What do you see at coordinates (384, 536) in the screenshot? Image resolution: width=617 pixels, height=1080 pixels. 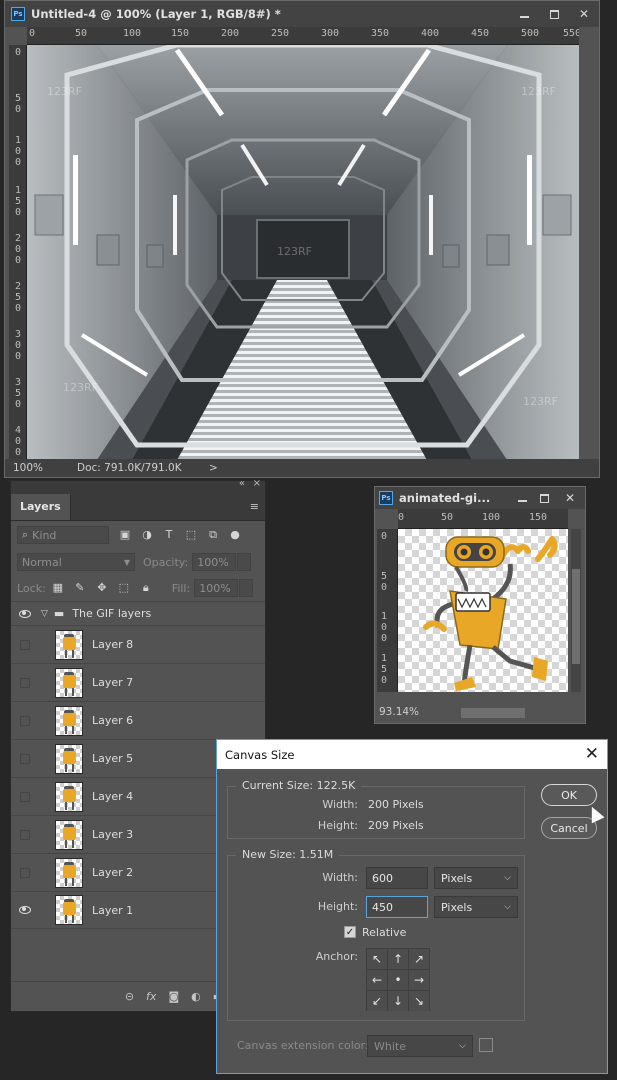 I see `ruler-label: 0` at bounding box center [384, 536].